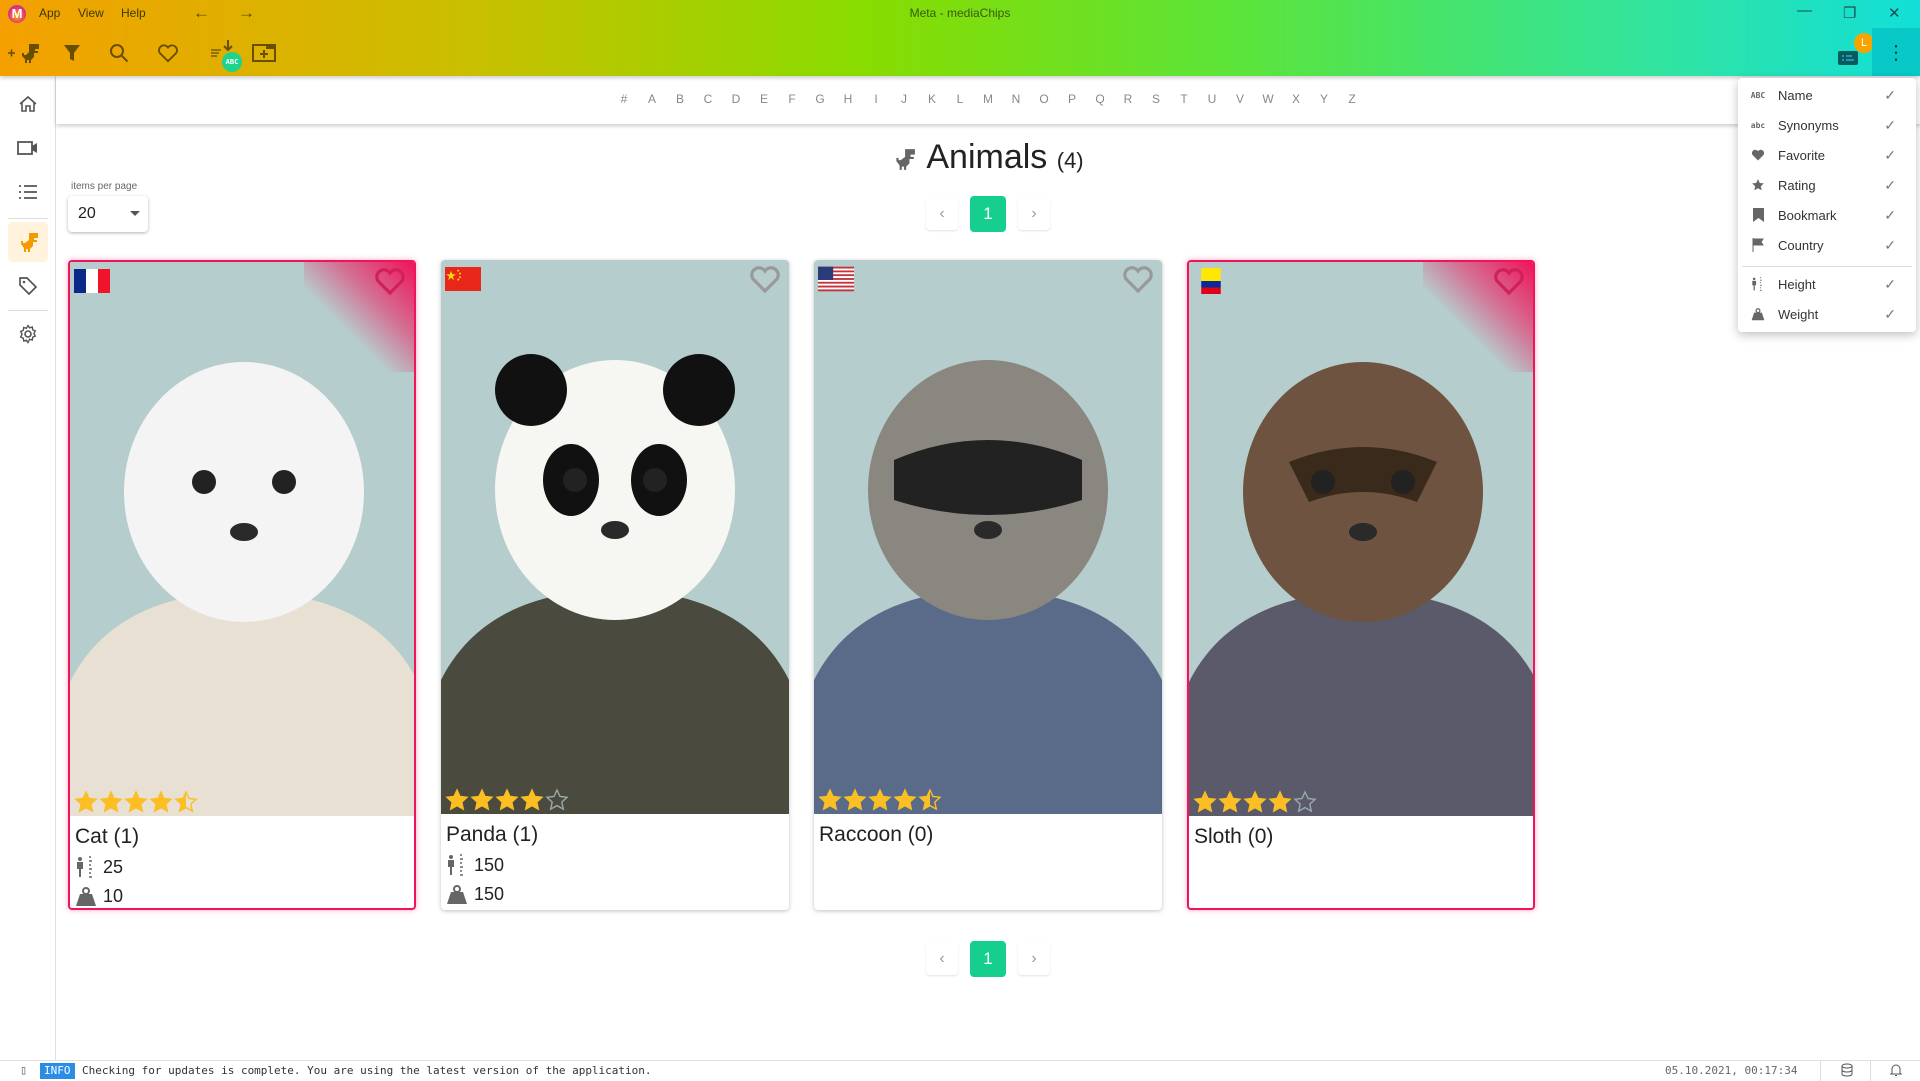  I want to click on animal-card: Cat (1) 25 10, so click(242, 585).